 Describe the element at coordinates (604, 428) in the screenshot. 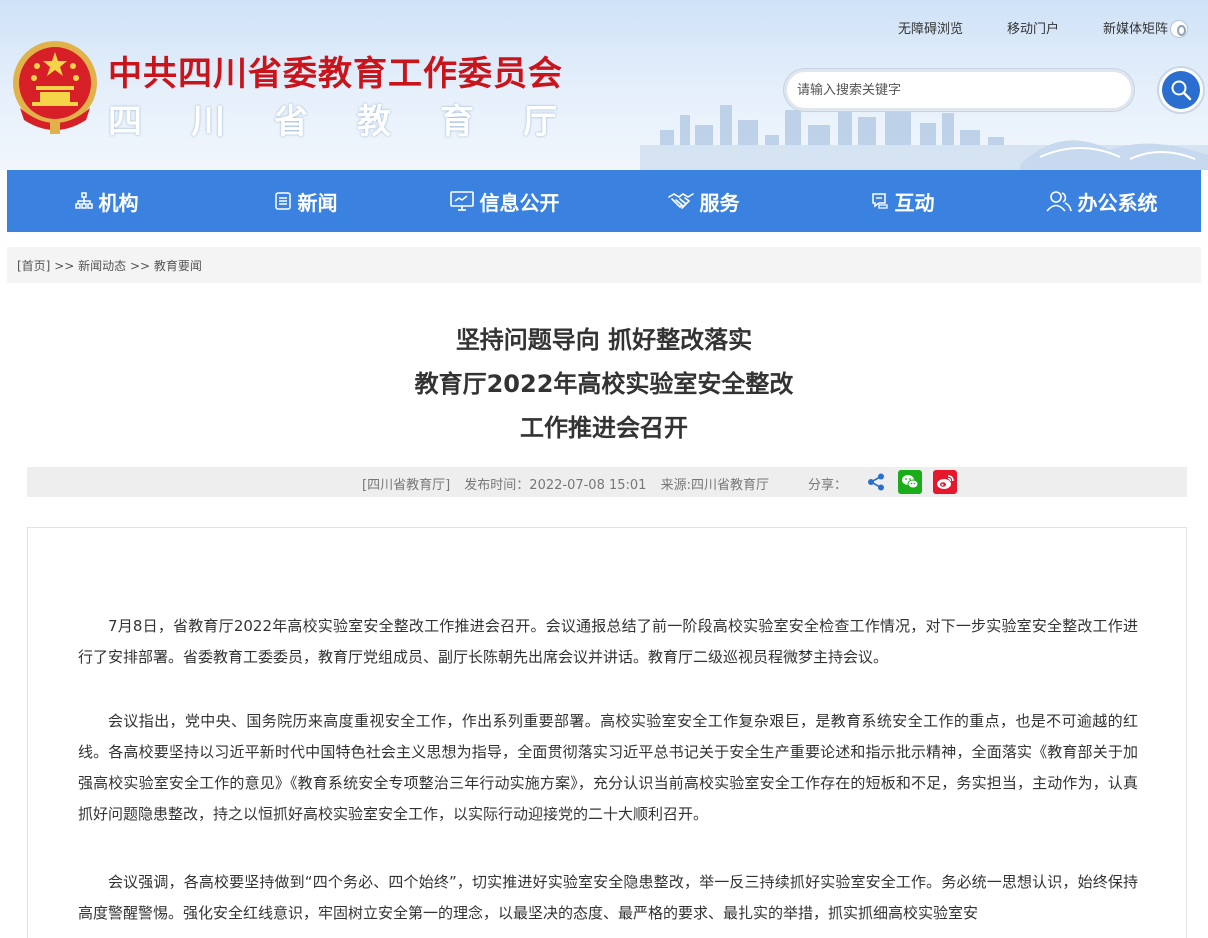

I see `article-title-line-3: 工作推进会召开` at that location.